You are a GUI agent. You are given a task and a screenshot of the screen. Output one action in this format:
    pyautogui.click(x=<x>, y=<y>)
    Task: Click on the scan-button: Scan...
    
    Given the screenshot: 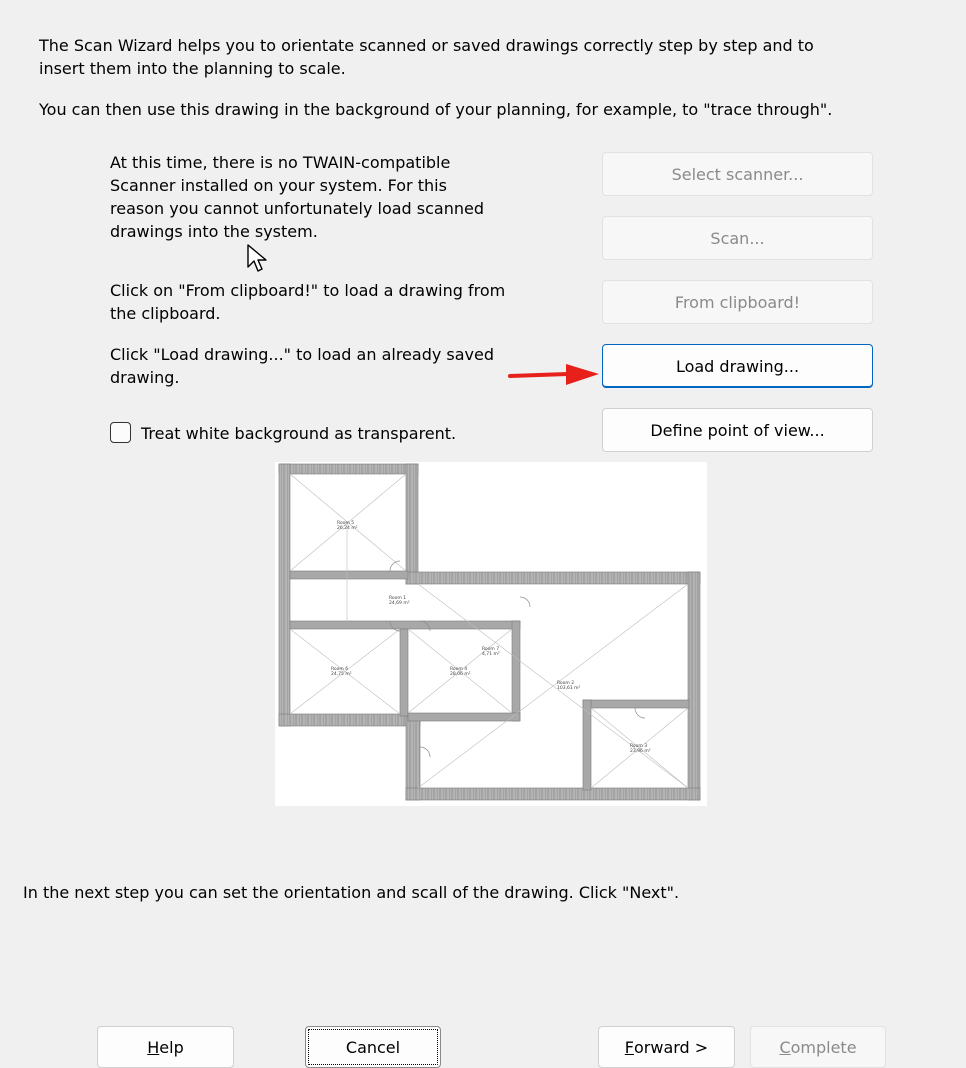 What is the action you would take?
    pyautogui.click(x=737, y=238)
    